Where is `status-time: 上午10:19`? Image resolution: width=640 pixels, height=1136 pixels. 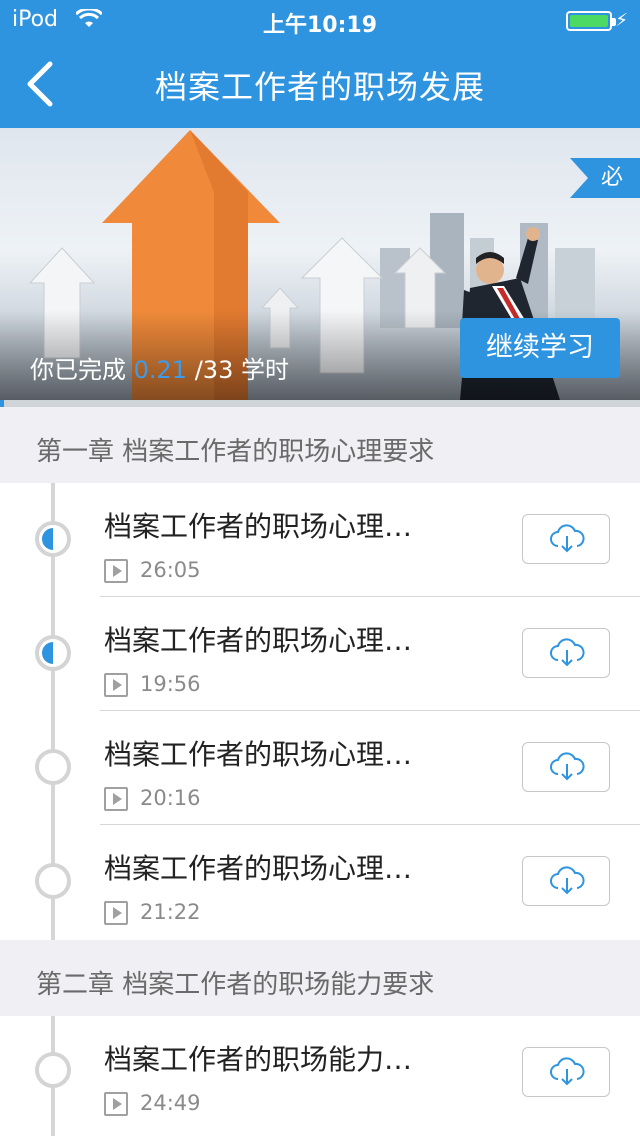
status-time: 上午10:19 is located at coordinates (320, 25).